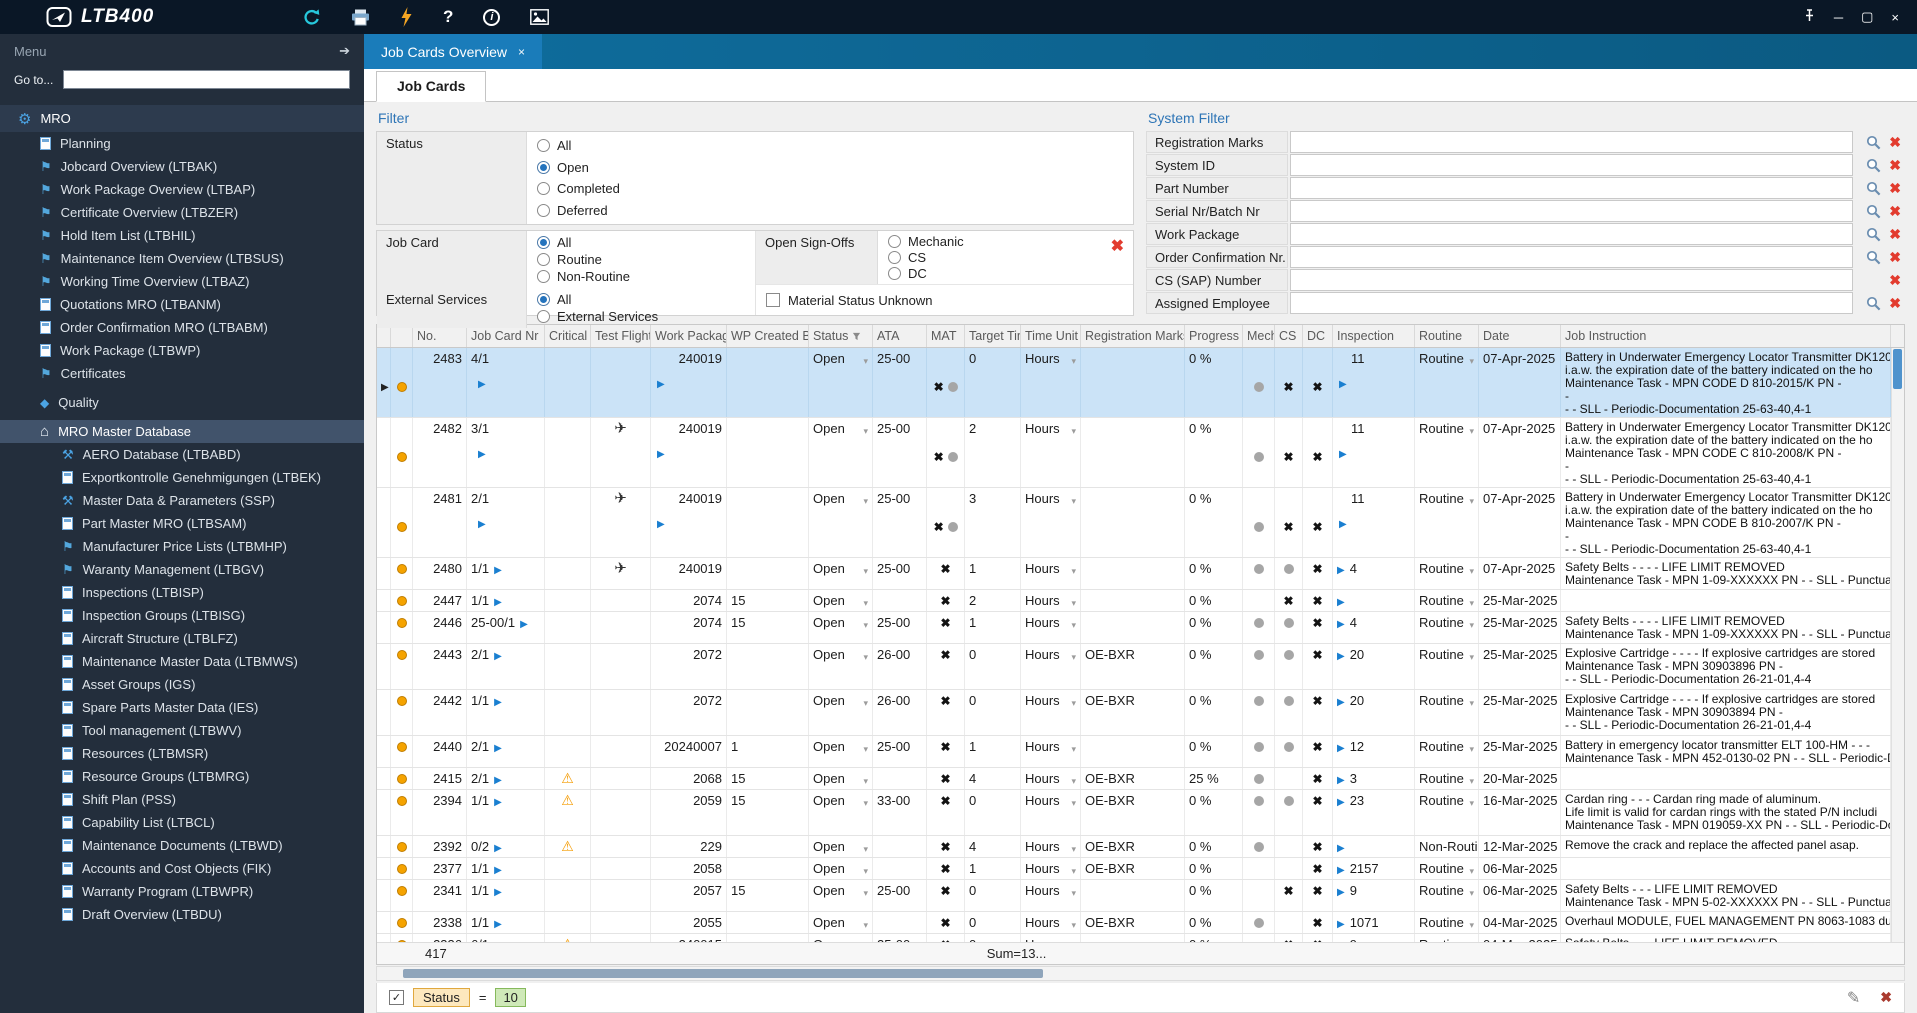 The image size is (1917, 1013). Describe the element at coordinates (1897, 645) in the screenshot. I see `vertical-scrollbar` at that location.